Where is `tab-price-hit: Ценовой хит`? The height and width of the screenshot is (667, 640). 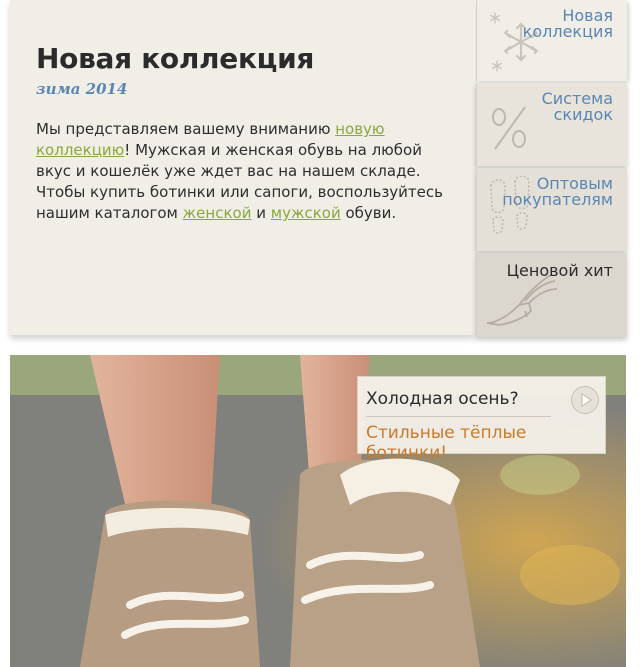 tab-price-hit: Ценовой хит is located at coordinates (551, 295).